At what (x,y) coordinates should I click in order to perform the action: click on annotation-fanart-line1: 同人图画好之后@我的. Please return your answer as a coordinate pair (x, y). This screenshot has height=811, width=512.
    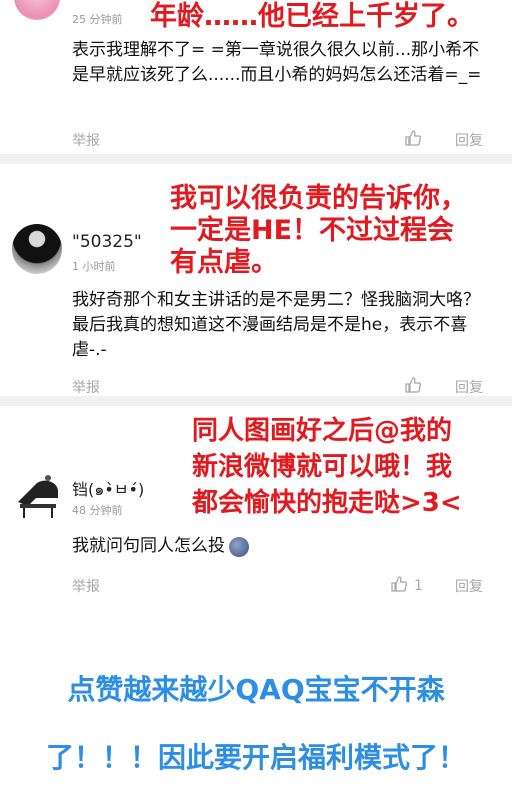
    Looking at the image, I should click on (322, 431).